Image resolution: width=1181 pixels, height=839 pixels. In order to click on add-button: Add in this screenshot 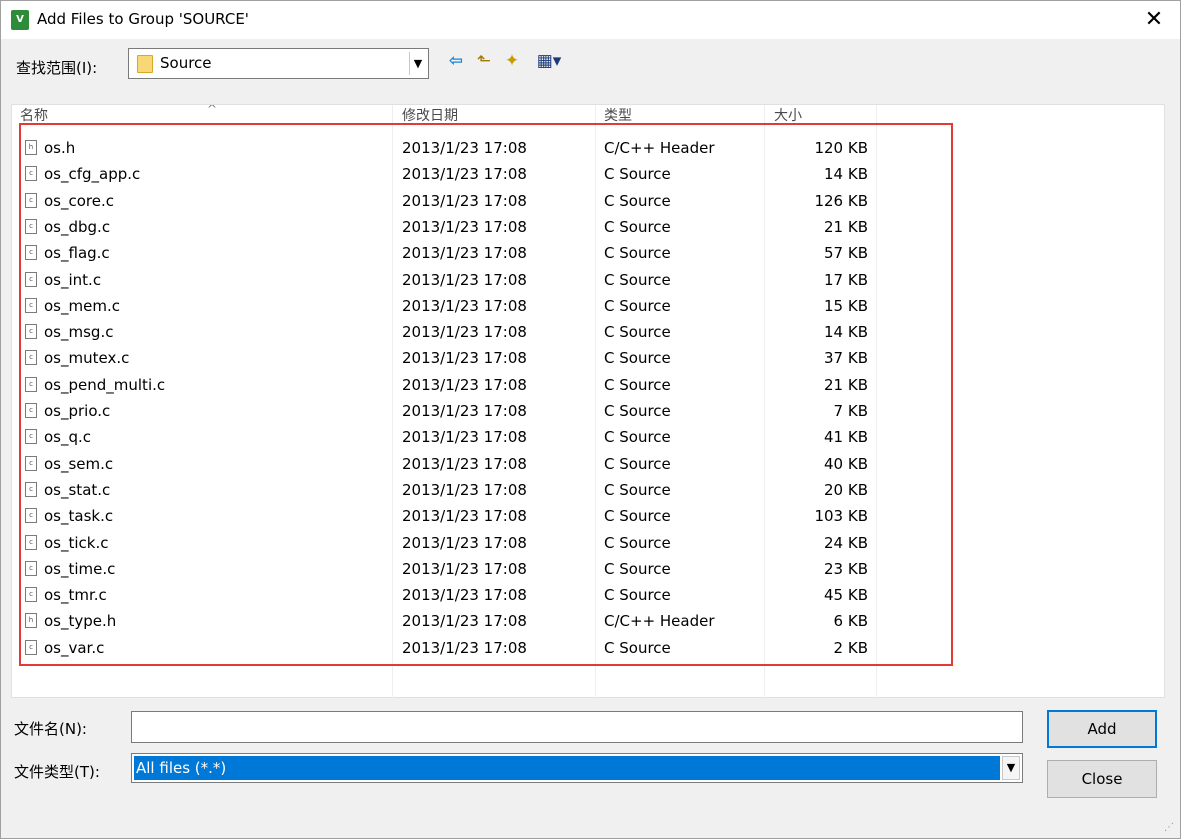, I will do `click(1102, 729)`.